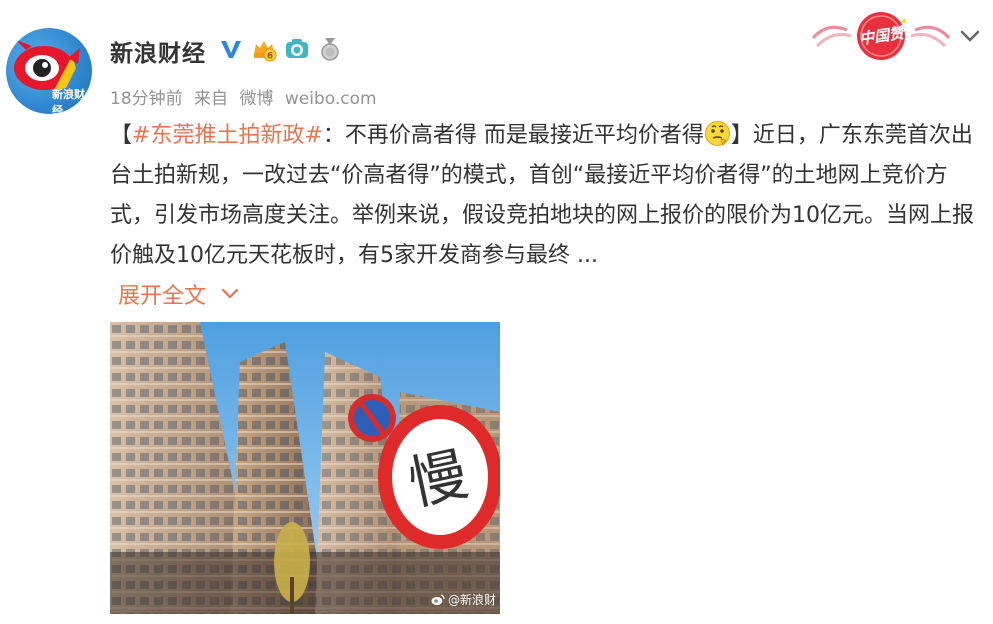  I want to click on level-6-icon: 6, so click(264, 49).